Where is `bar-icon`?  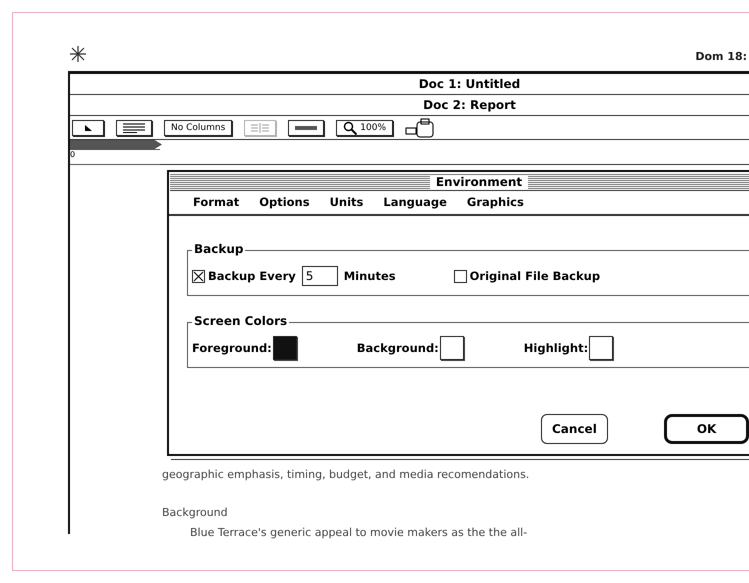 bar-icon is located at coordinates (306, 128).